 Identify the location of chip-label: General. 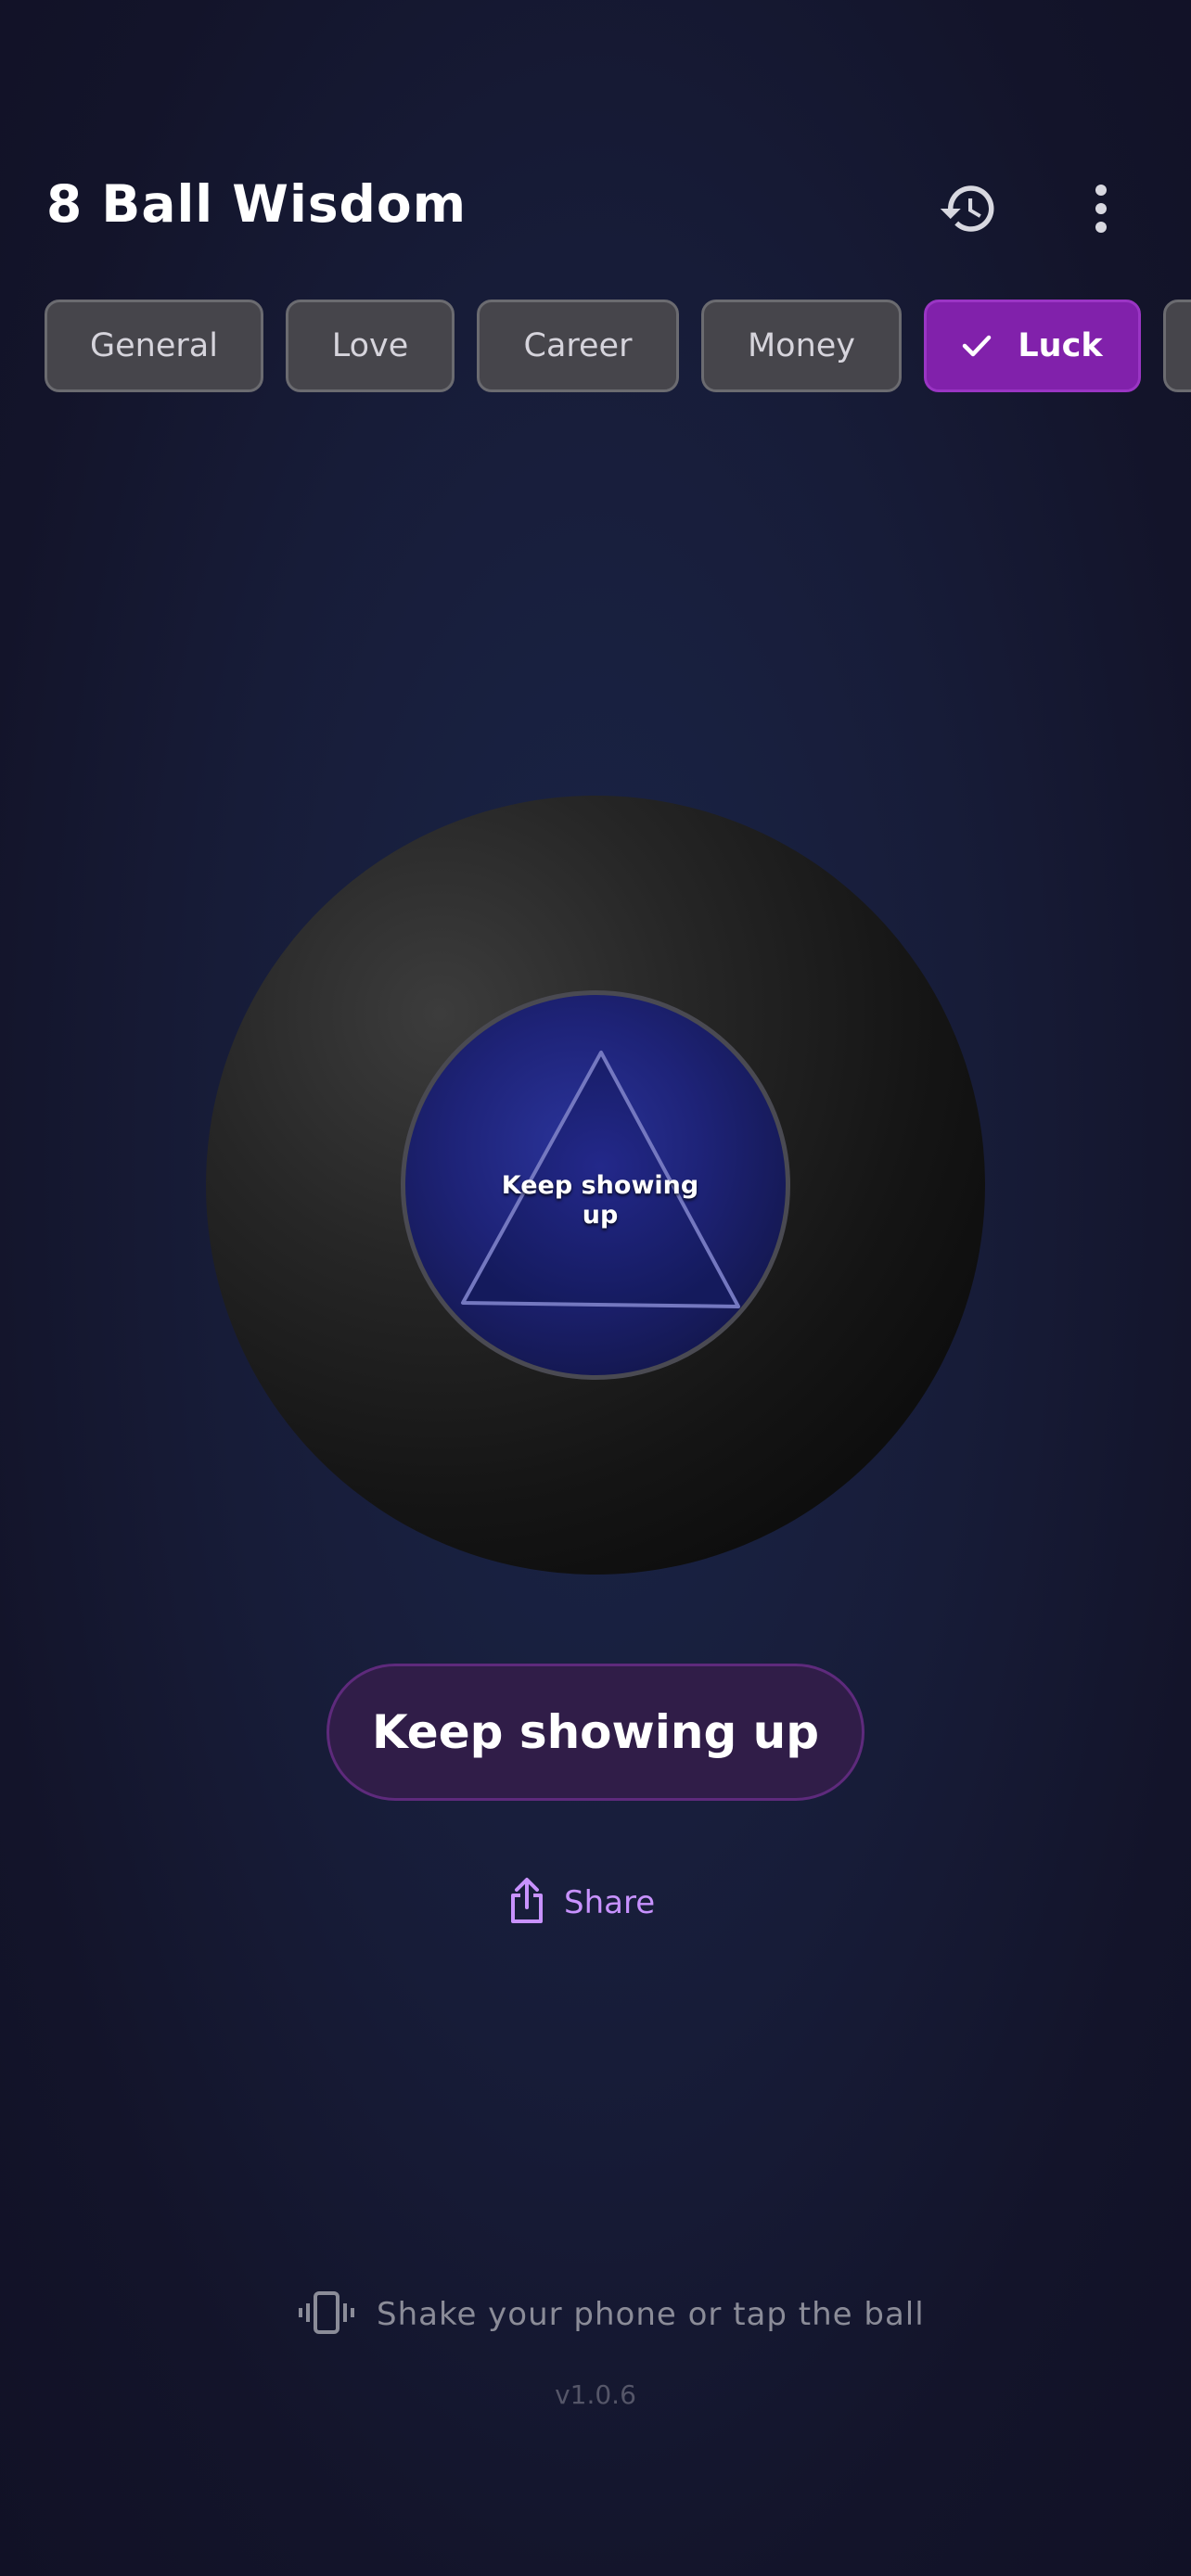
(154, 345).